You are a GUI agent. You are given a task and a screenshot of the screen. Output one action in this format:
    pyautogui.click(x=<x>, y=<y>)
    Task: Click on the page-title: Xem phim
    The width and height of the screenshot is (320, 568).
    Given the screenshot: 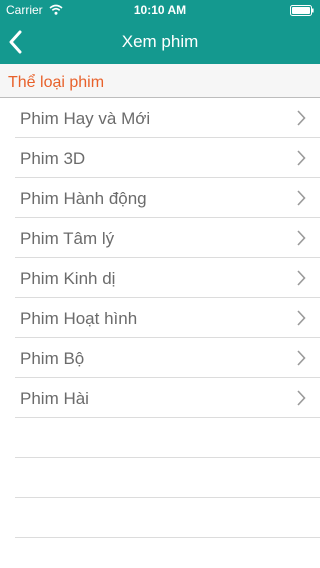 What is the action you would take?
    pyautogui.click(x=160, y=41)
    